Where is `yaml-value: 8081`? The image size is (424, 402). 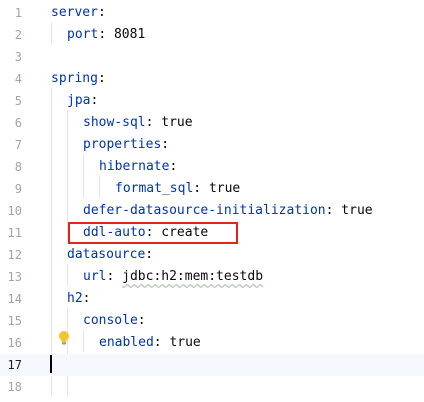 yaml-value: 8081 is located at coordinates (129, 34).